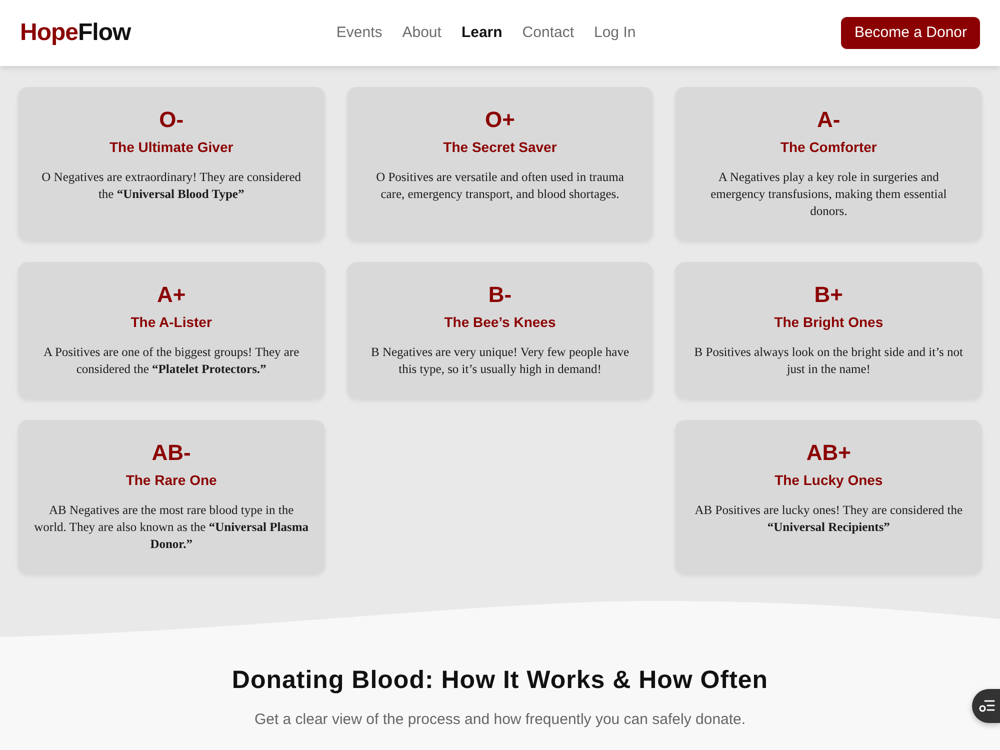 This screenshot has height=750, width=1000. Describe the element at coordinates (481, 33) in the screenshot. I see `nav-link: Learn` at that location.